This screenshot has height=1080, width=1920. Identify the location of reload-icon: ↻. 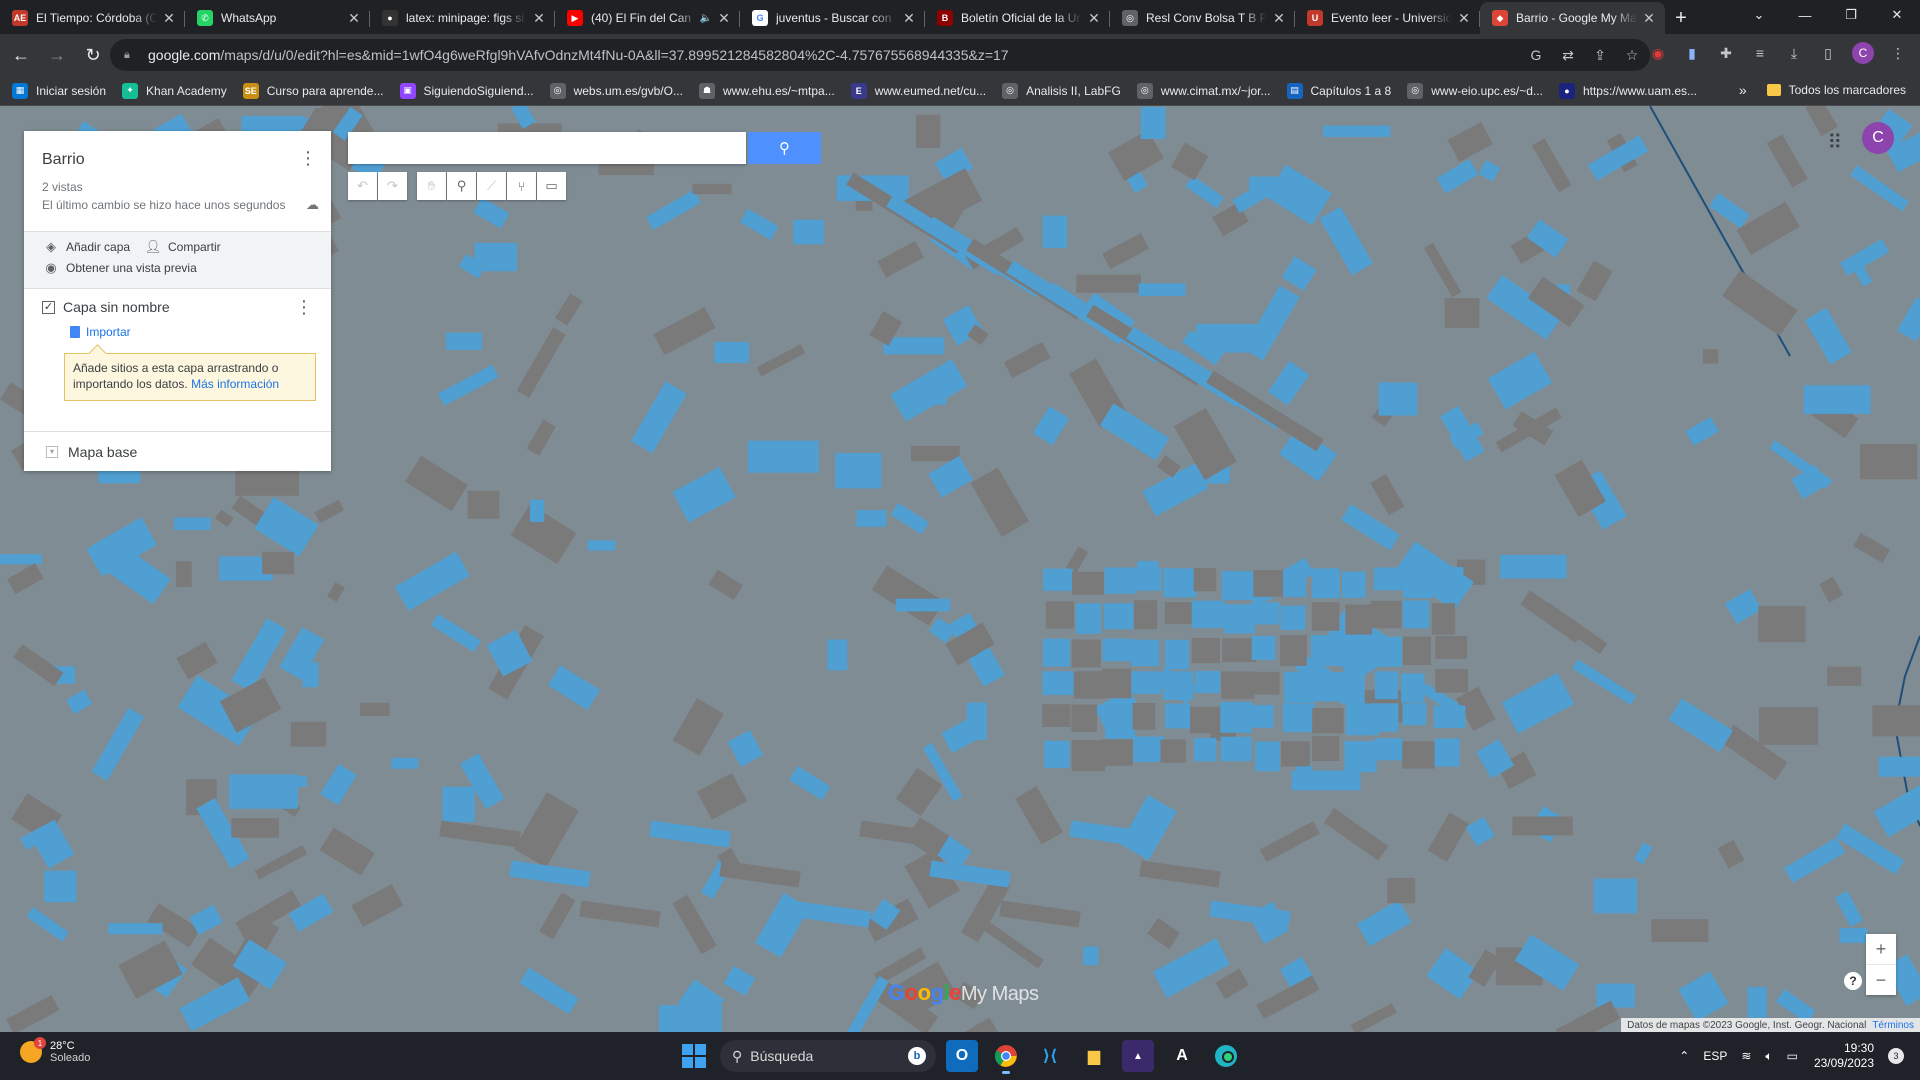
(93, 55).